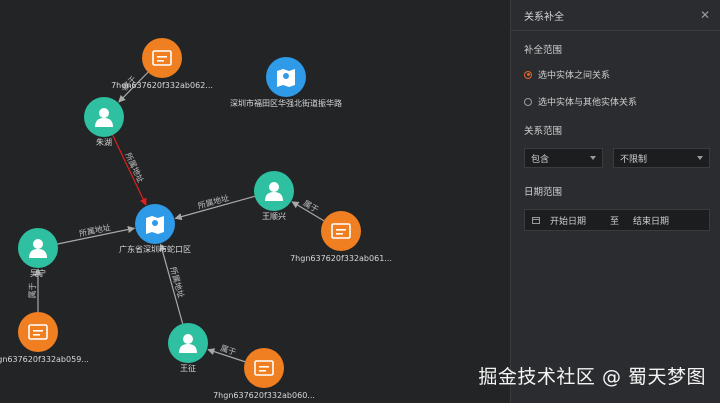 This screenshot has height=403, width=720. I want to click on node-label: 深圳市福田区华强北街道振华路, so click(286, 103).